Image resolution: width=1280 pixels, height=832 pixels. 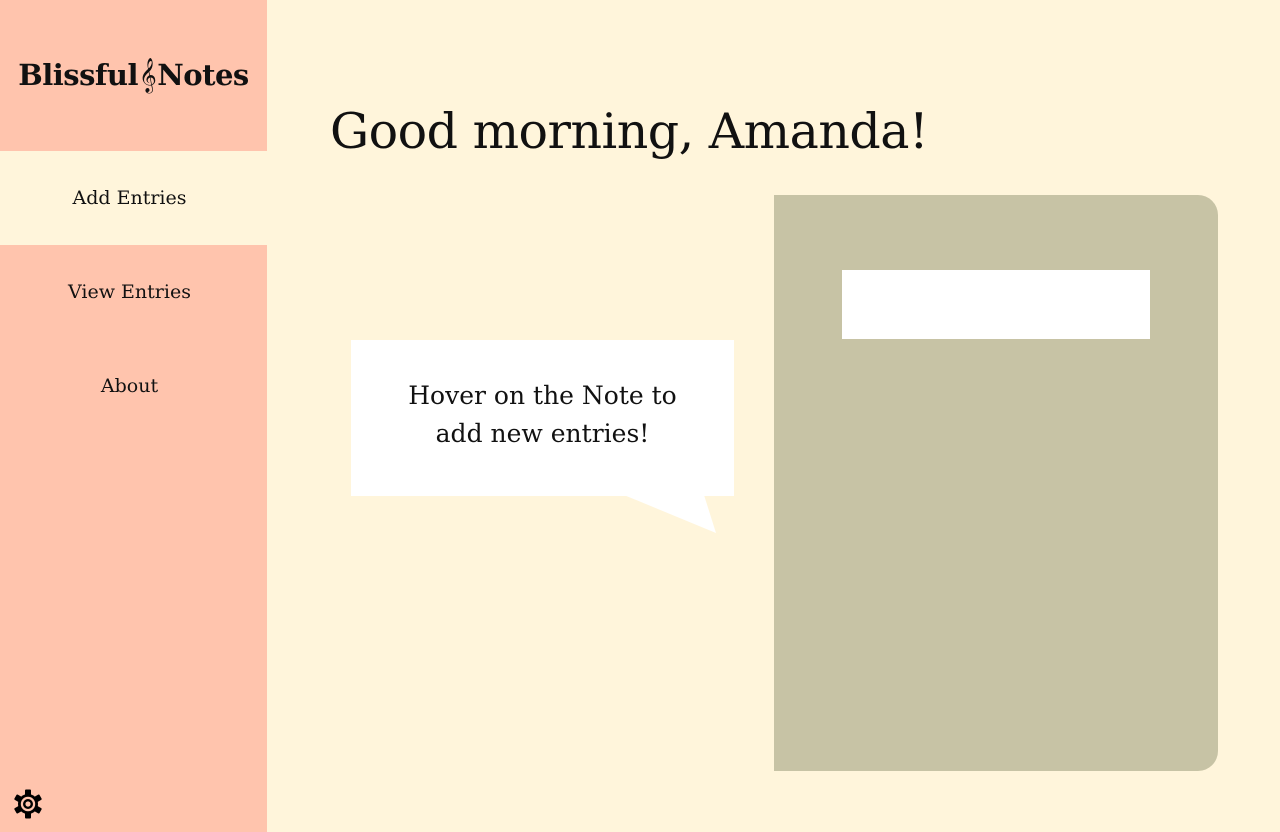 What do you see at coordinates (203, 75) in the screenshot?
I see `logo-text-notes: Notes` at bounding box center [203, 75].